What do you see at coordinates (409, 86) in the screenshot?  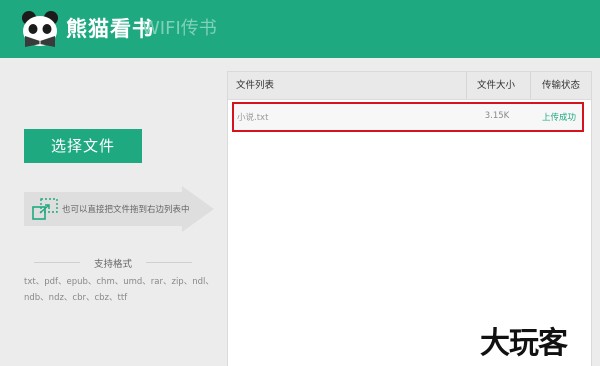 I see `table-header: 文件列表 文件大小 传输状态` at bounding box center [409, 86].